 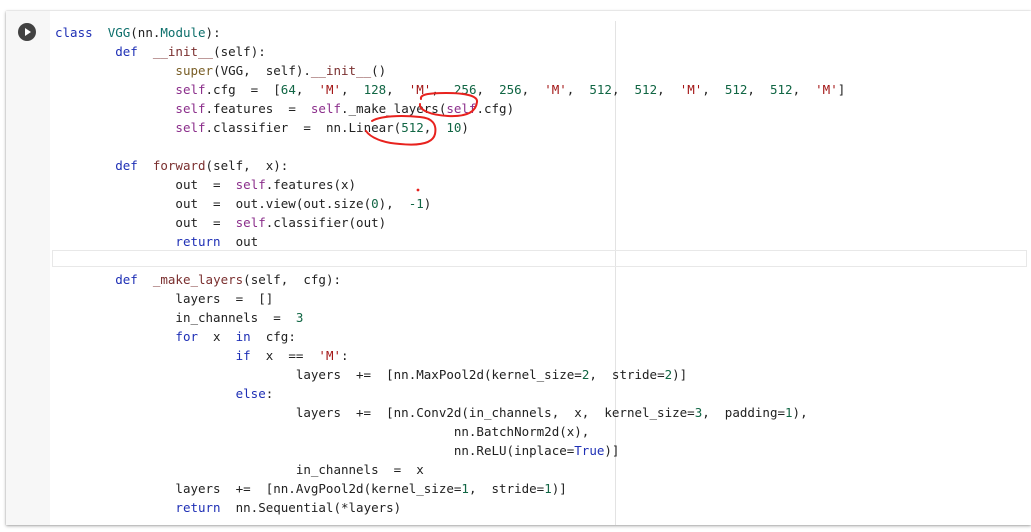 What do you see at coordinates (262, 70) in the screenshot?
I see `code-token: (VGG, self).` at bounding box center [262, 70].